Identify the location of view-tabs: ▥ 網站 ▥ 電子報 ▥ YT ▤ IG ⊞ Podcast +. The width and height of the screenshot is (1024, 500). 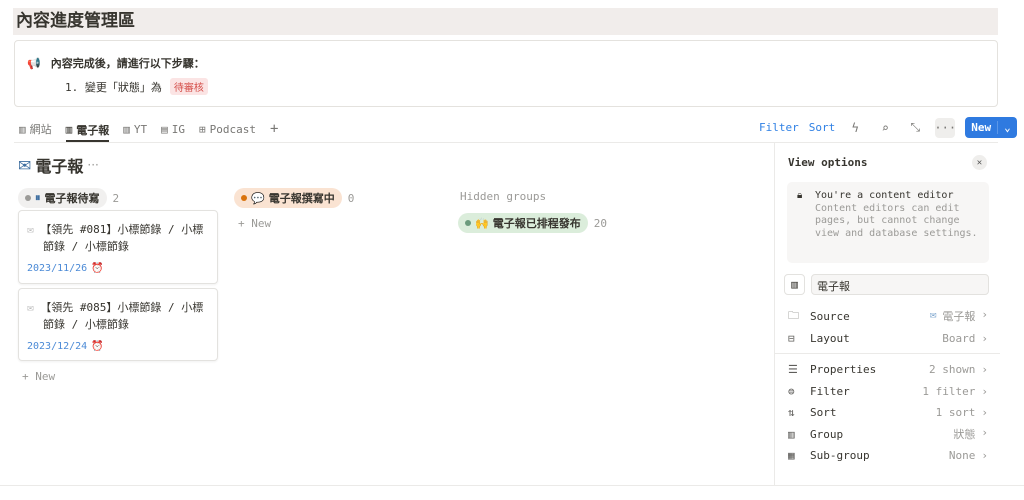
(148, 130).